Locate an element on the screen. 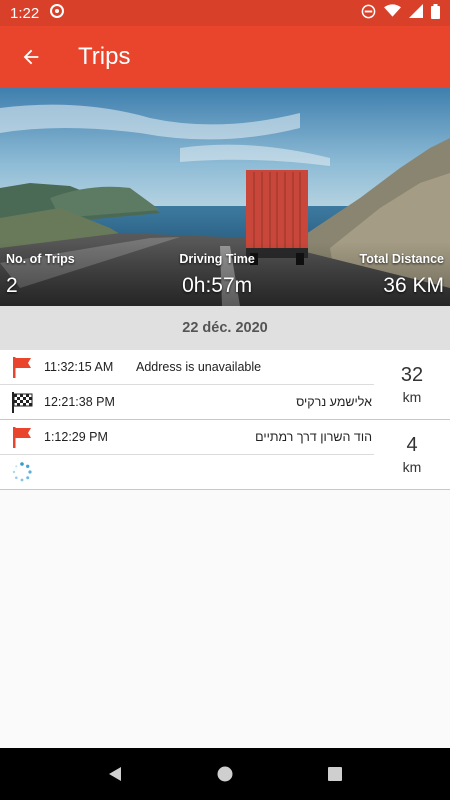 This screenshot has height=800, width=450. trips-count-value: 2 is located at coordinates (12, 285).